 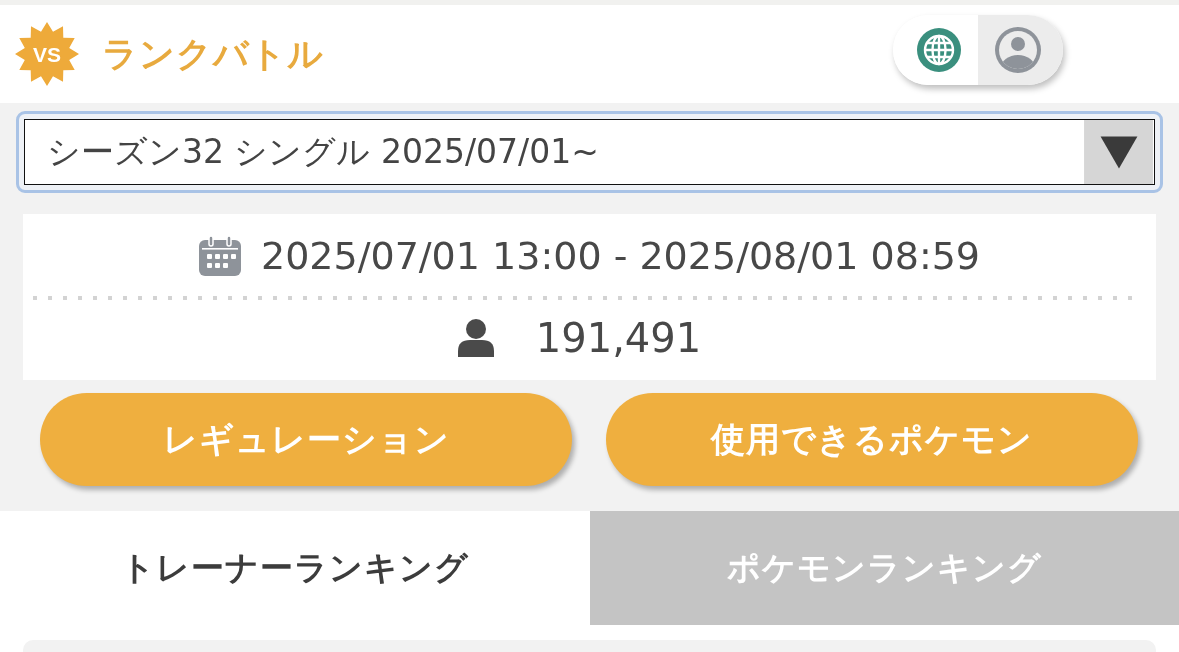 I want to click on person-icon, so click(x=475, y=337).